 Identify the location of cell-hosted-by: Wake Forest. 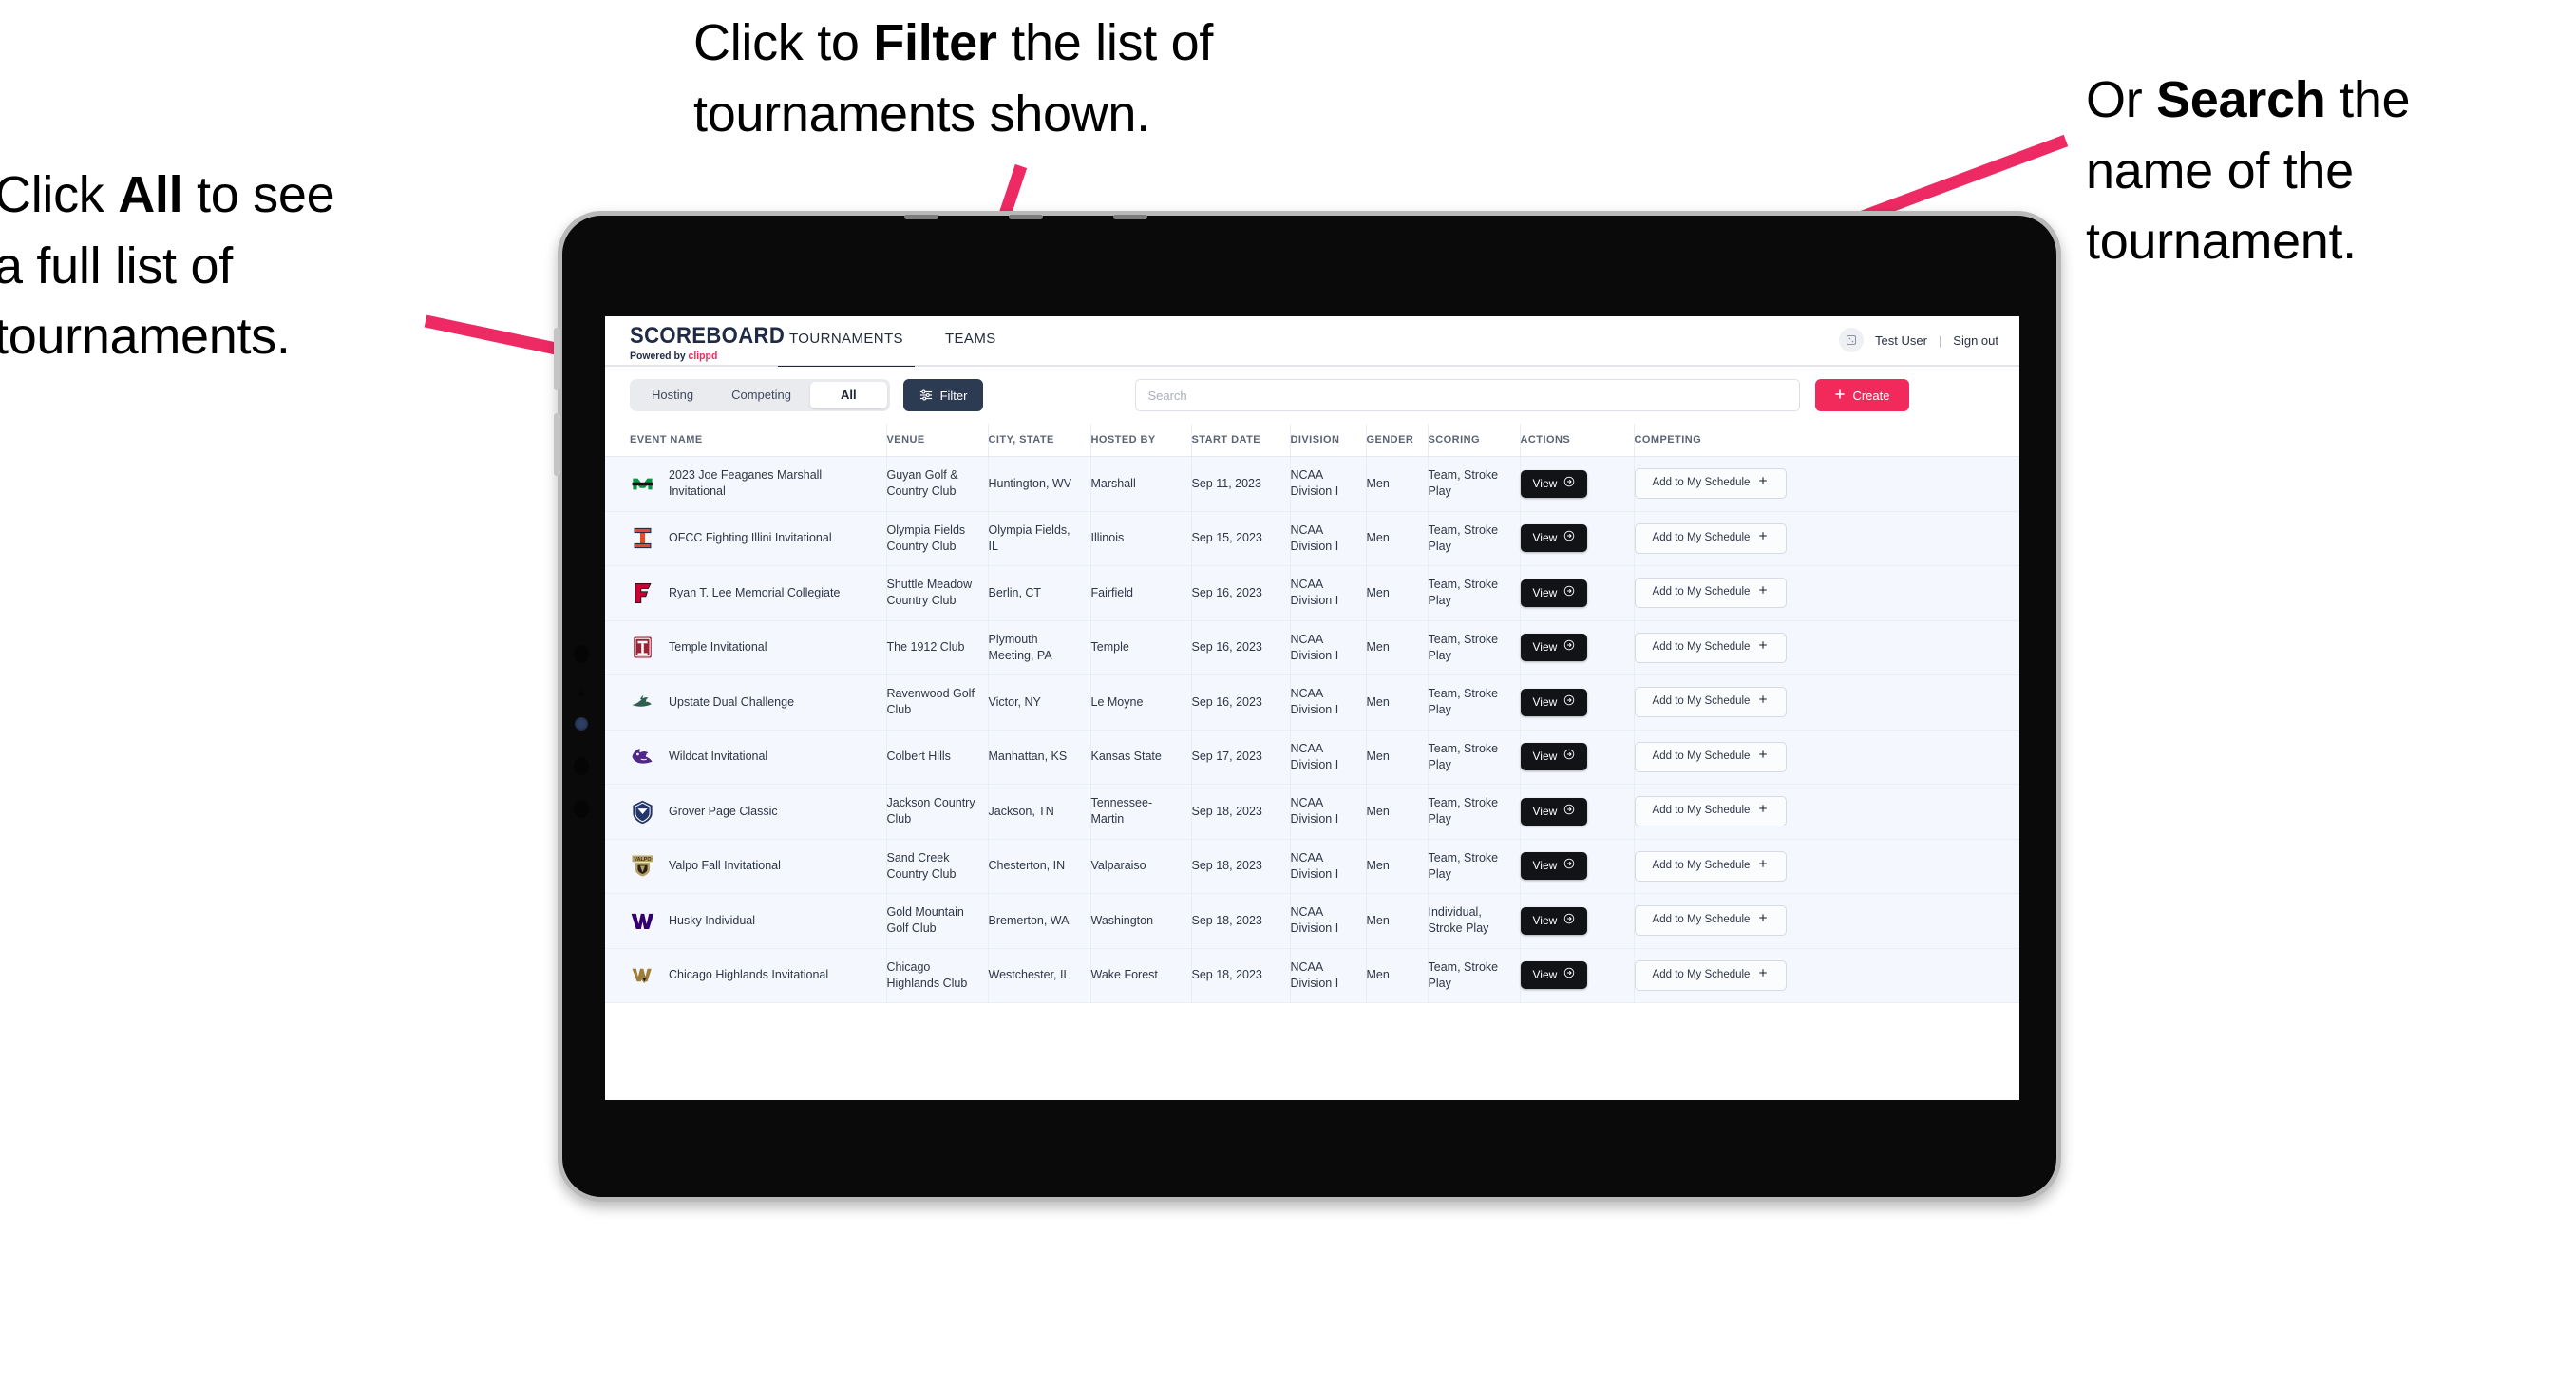
(1141, 975).